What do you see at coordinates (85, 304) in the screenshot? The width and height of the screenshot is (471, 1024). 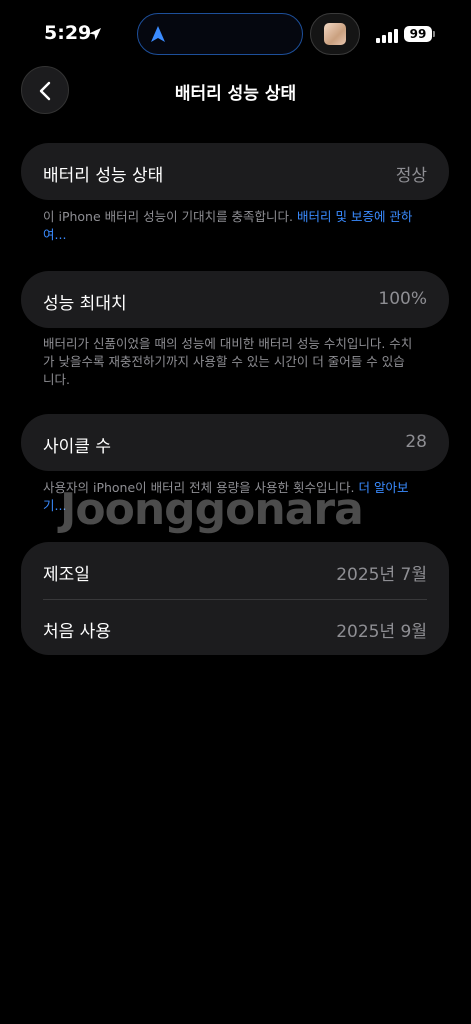 I see `maximum-capacity-label: 성능 최대치` at bounding box center [85, 304].